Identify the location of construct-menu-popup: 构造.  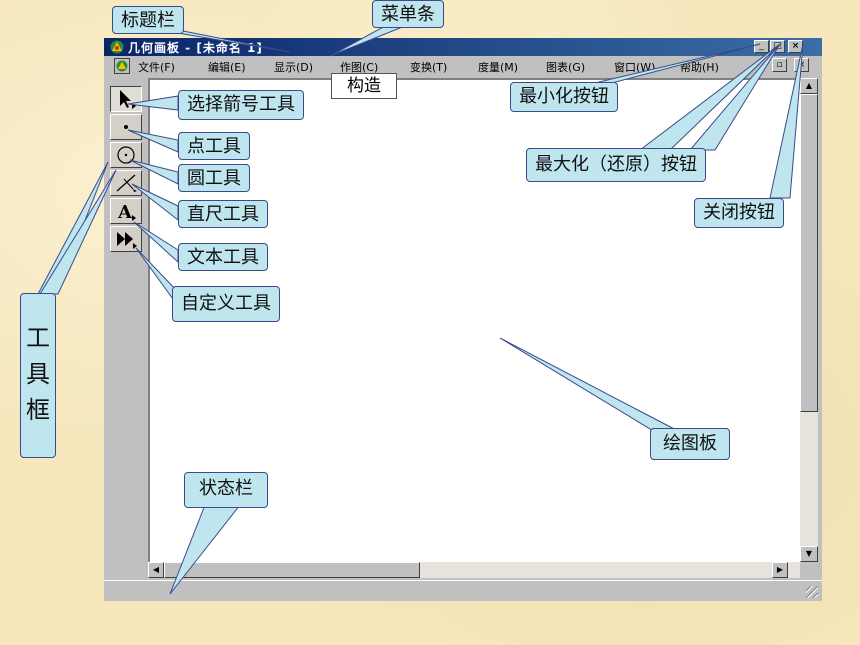
(364, 86).